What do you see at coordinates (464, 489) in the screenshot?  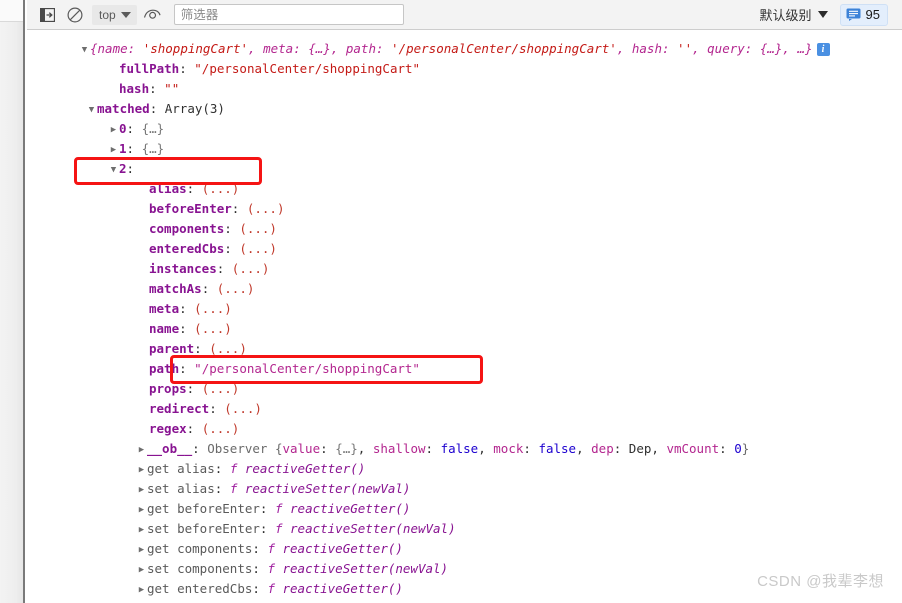 I see `accessor-row-set-alias: ▶ set alias: f reactiveSetter(newVal)` at bounding box center [464, 489].